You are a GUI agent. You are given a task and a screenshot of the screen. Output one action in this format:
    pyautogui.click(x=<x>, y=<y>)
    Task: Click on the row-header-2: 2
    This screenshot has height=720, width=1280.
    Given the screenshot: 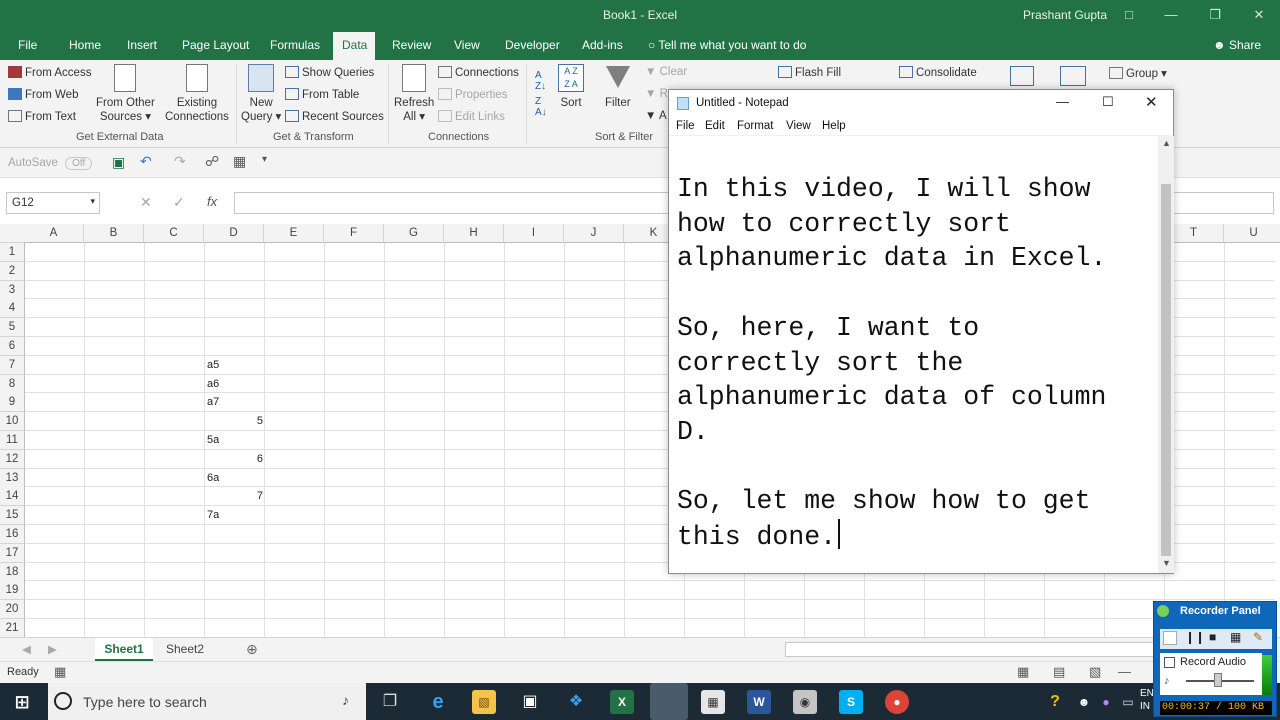 What is the action you would take?
    pyautogui.click(x=12, y=271)
    